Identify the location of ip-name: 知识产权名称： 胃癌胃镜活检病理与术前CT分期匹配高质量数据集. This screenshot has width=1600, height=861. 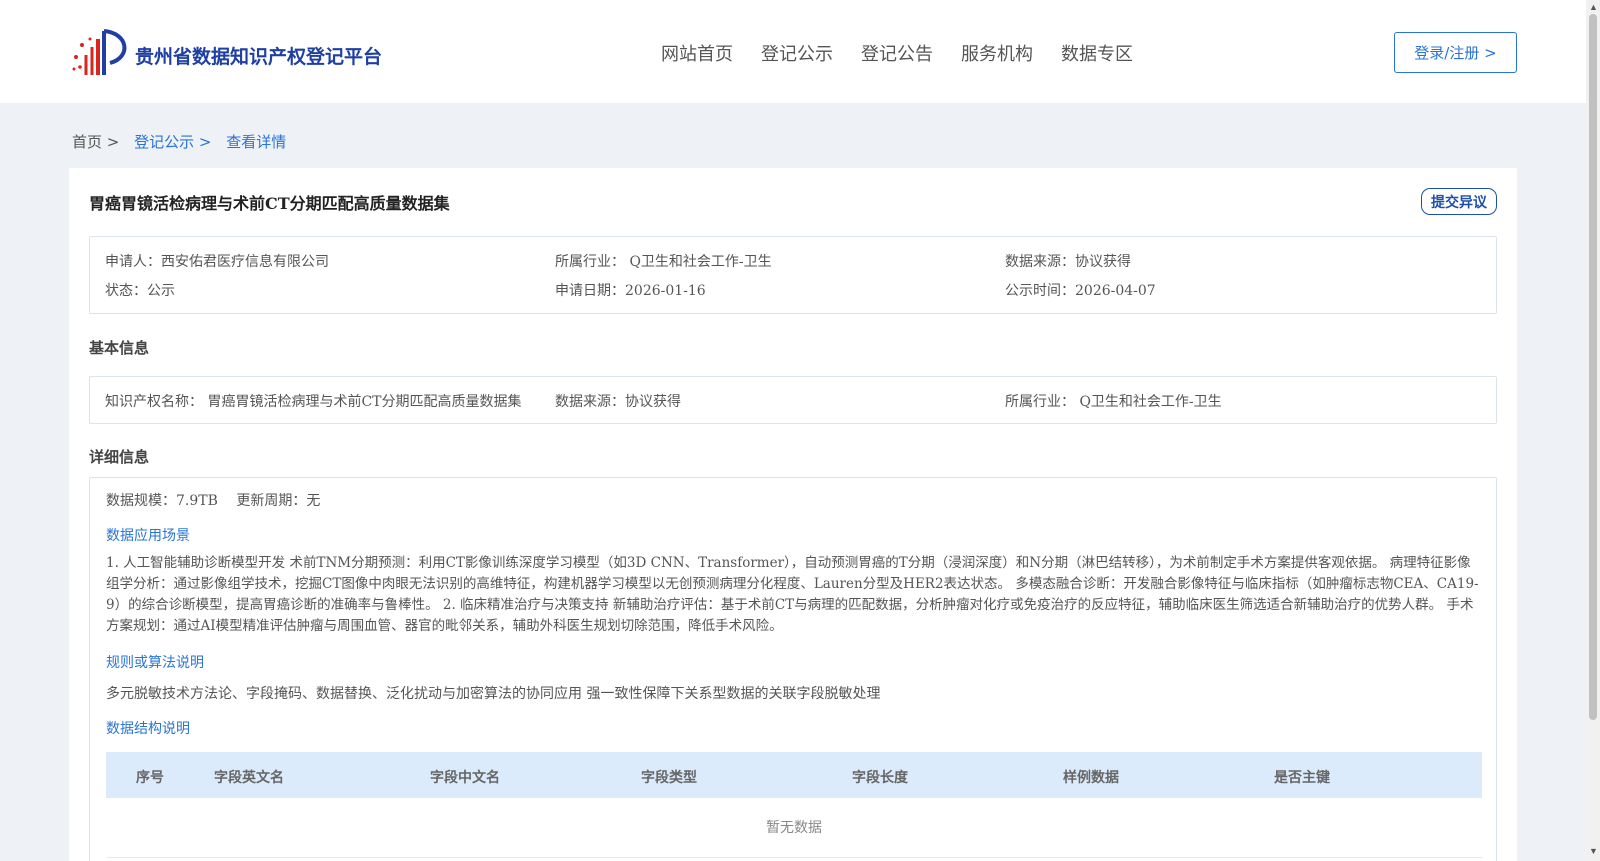
(313, 402).